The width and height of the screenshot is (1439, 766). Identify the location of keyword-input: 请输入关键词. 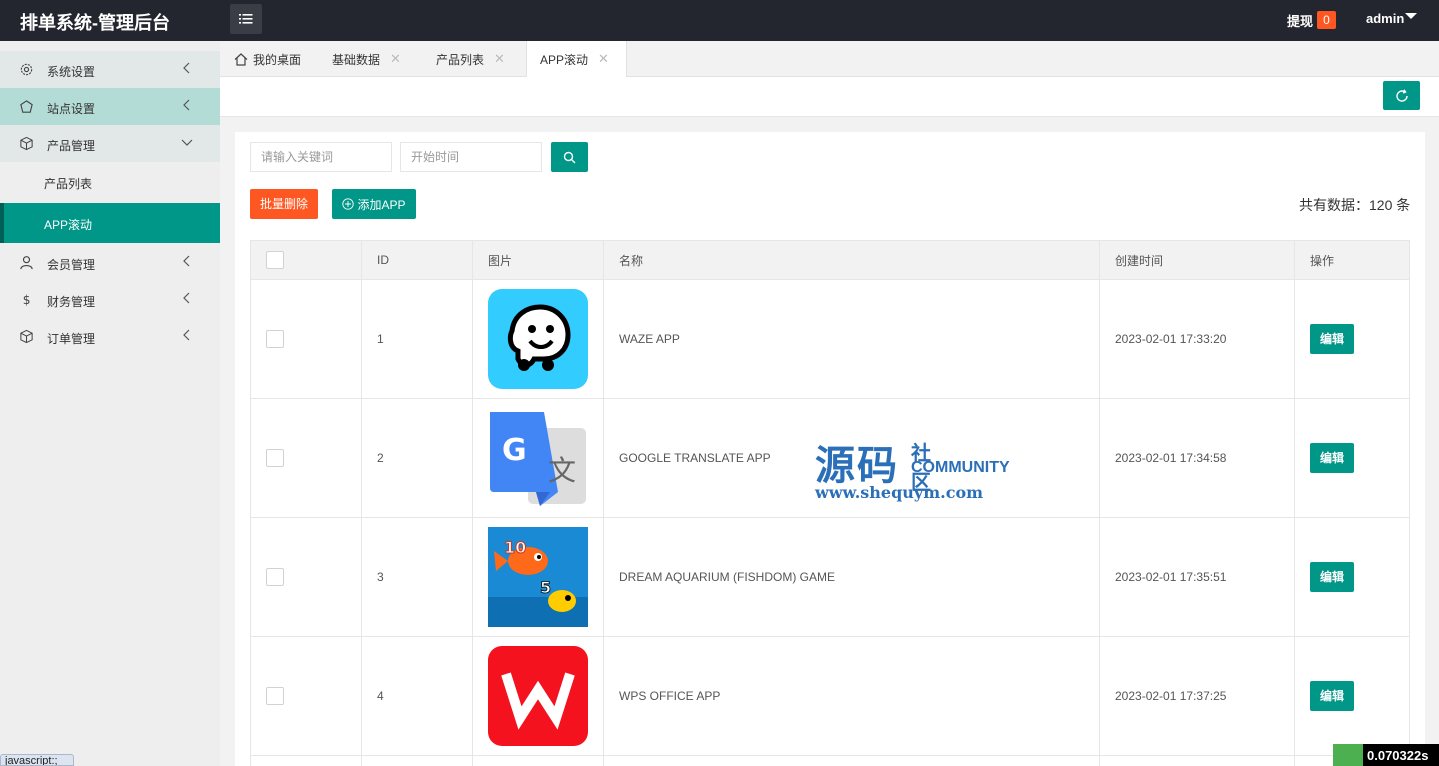
(321, 157).